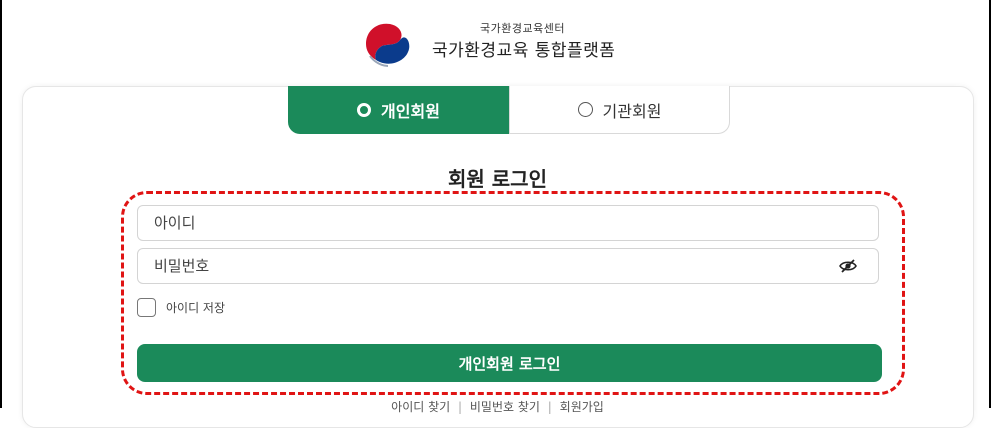 The width and height of the screenshot is (995, 428). I want to click on personal-login-button: 개인회원 로그인, so click(509, 363).